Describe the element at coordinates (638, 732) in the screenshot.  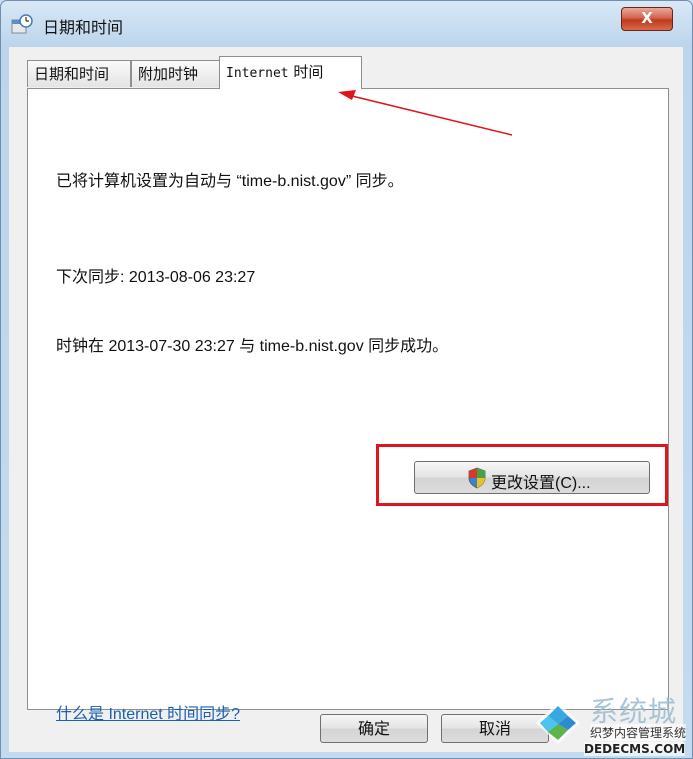
I see `watermark-tagline: 织梦内容管理系统` at that location.